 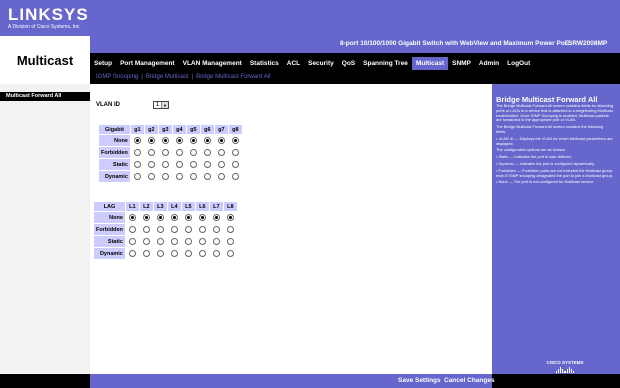 I want to click on nav-statistics: Statistics, so click(x=264, y=63).